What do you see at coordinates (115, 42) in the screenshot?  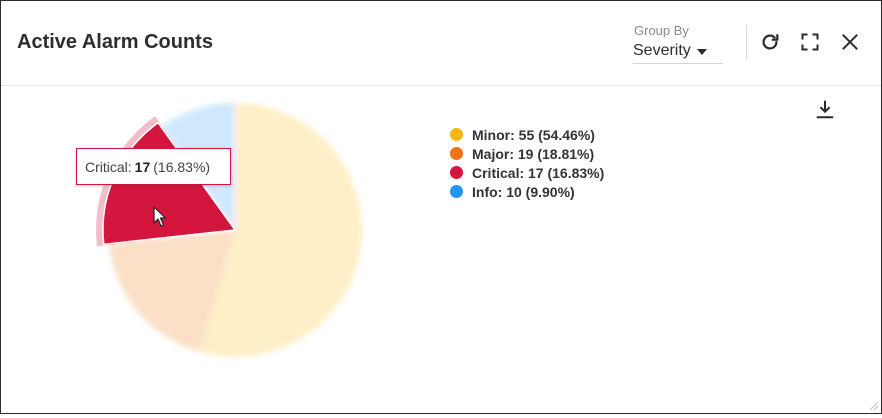 I see `widget-title: Active Alarm Counts` at bounding box center [115, 42].